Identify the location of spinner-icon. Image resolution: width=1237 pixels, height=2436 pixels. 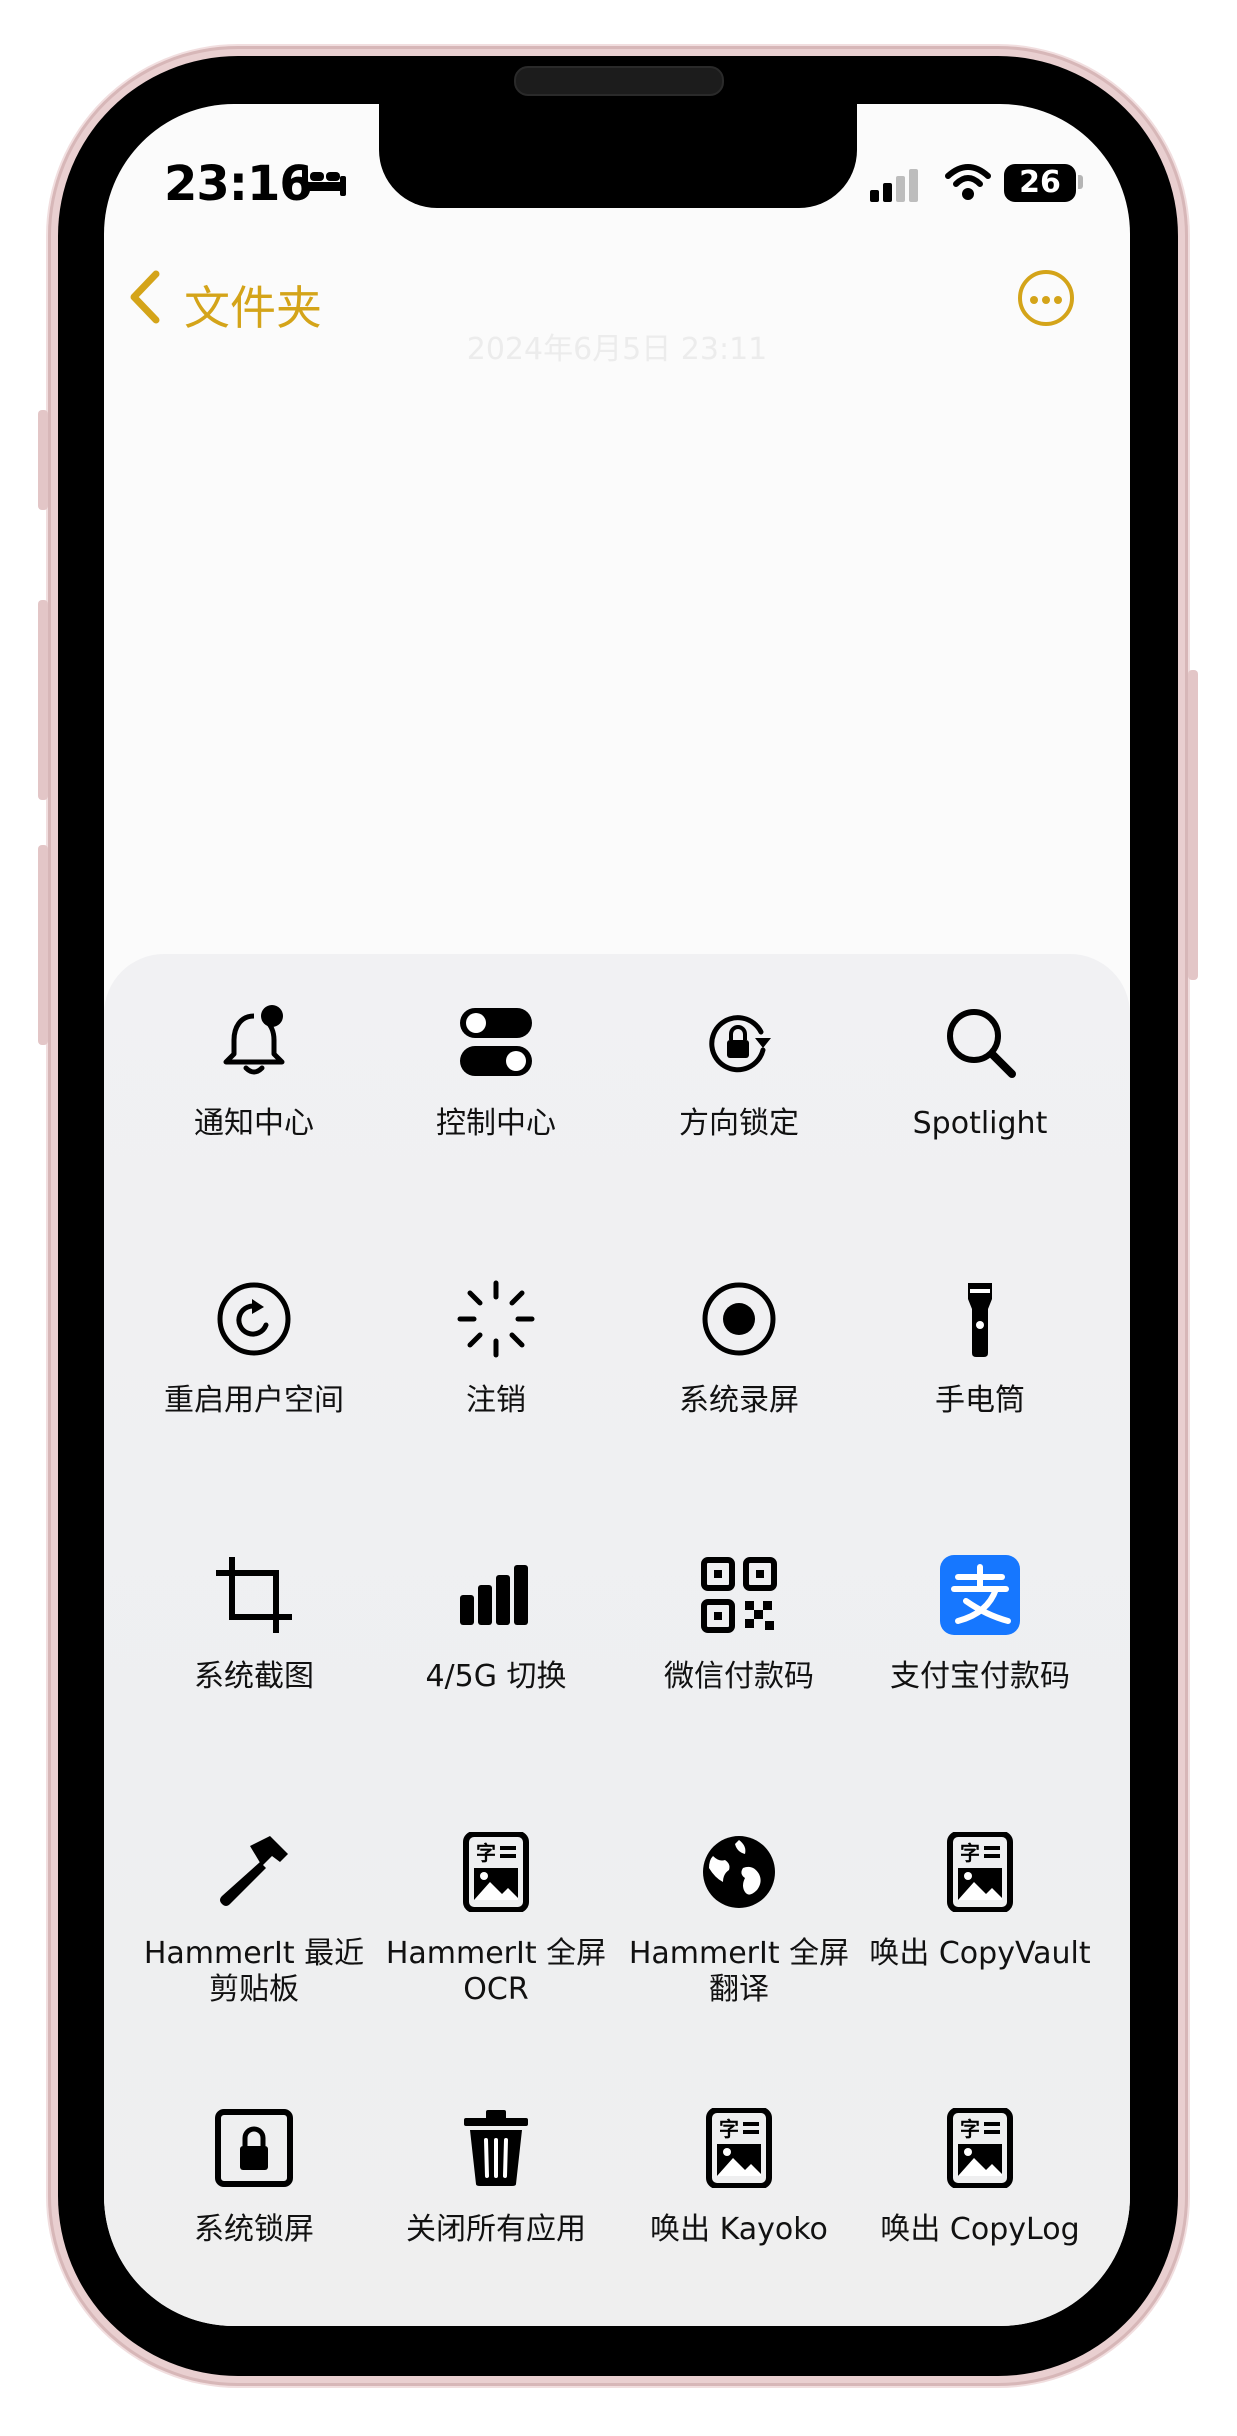
(496, 1319).